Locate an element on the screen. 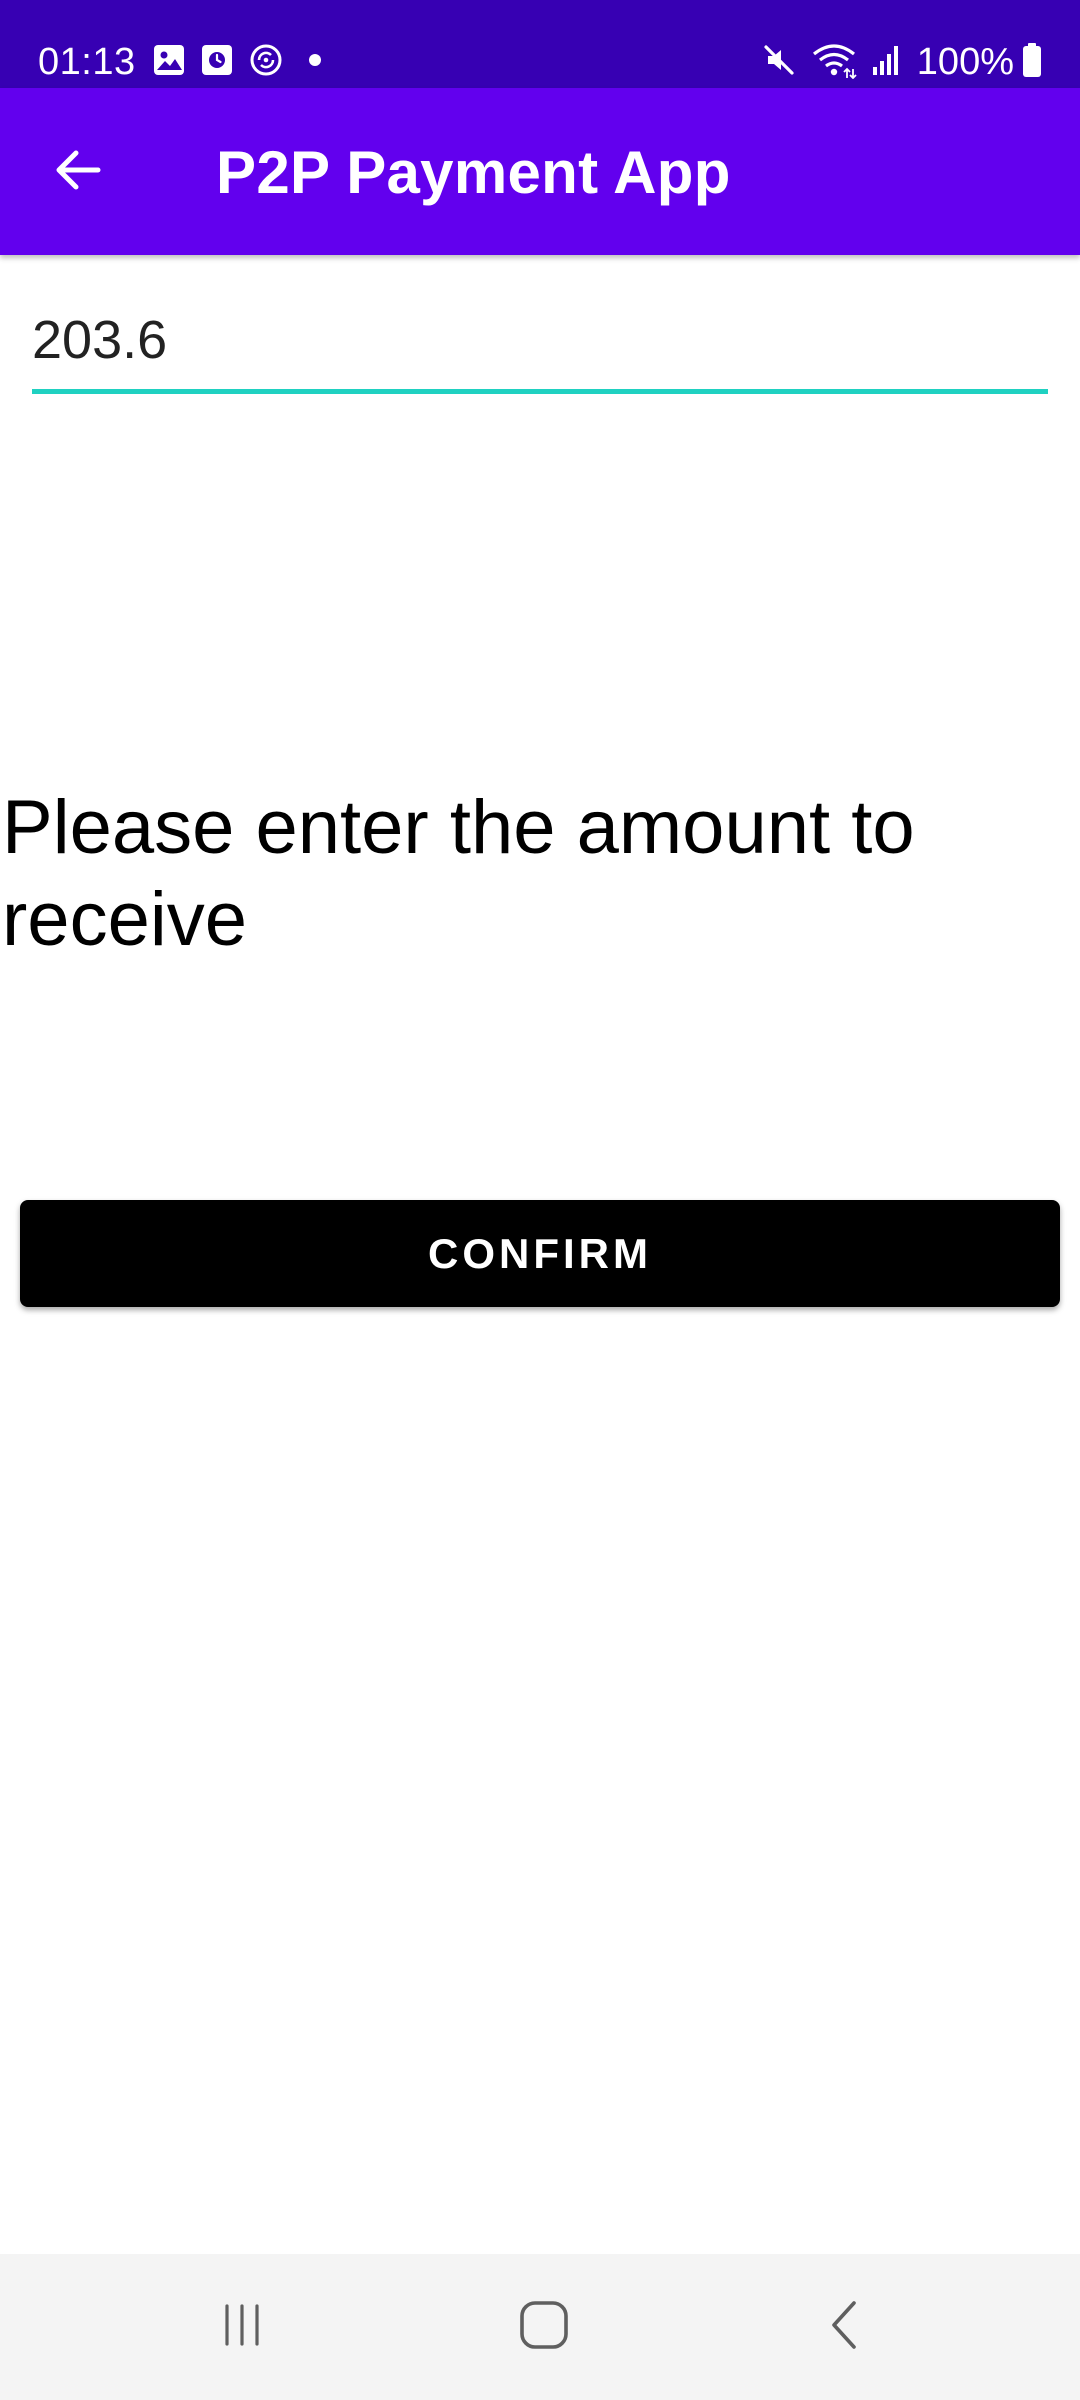 The width and height of the screenshot is (1080, 2400). status-notification-icons is located at coordinates (244, 62).